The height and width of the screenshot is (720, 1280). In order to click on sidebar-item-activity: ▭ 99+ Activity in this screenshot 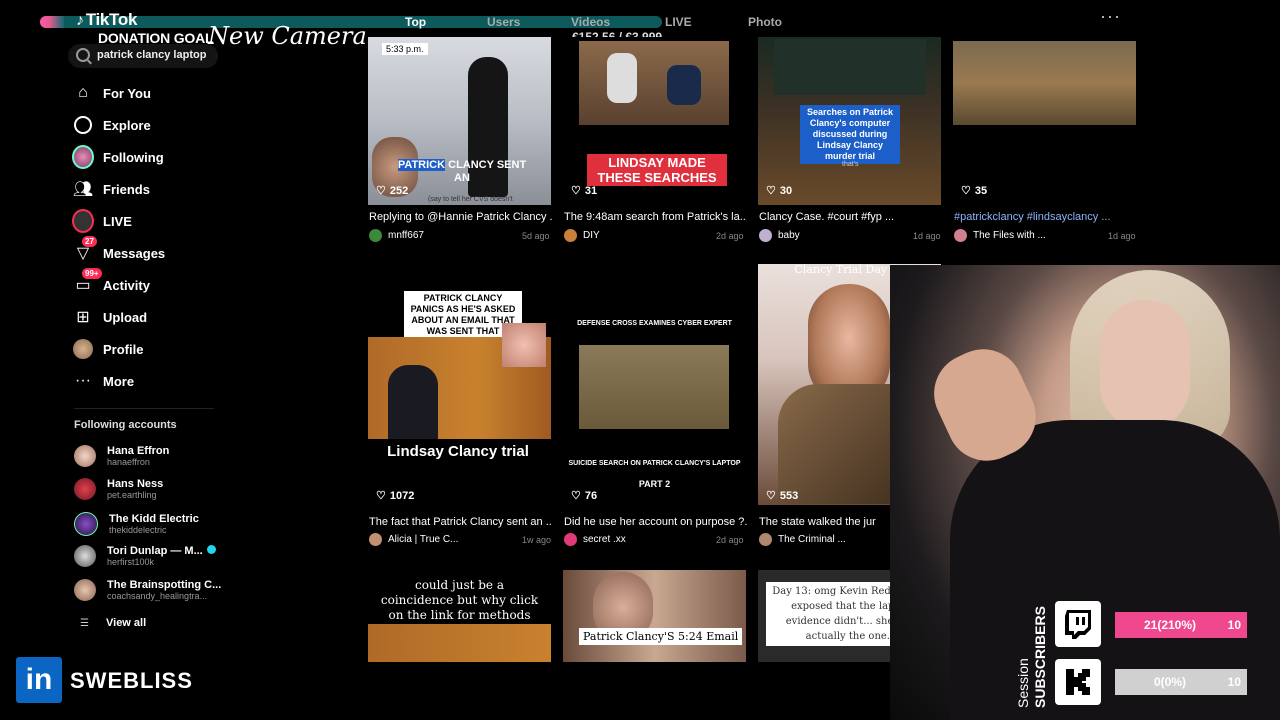, I will do `click(142, 282)`.